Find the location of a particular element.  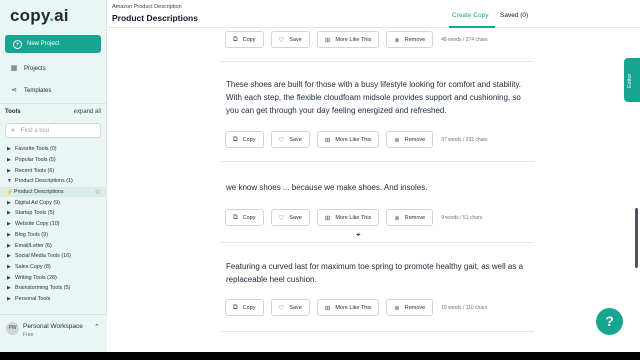

tool-category-startup: ▶ Startup Tools (5) is located at coordinates (53, 213).